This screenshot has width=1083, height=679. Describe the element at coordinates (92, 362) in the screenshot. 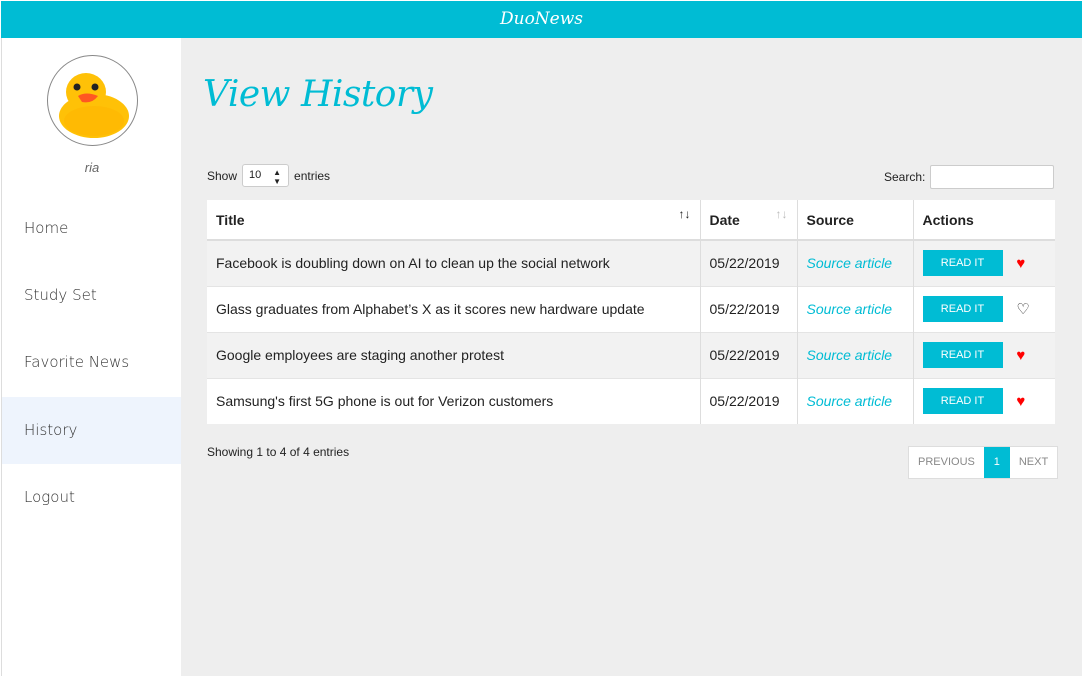

I see `sidebar-item-favorite-news: Favorite News` at that location.